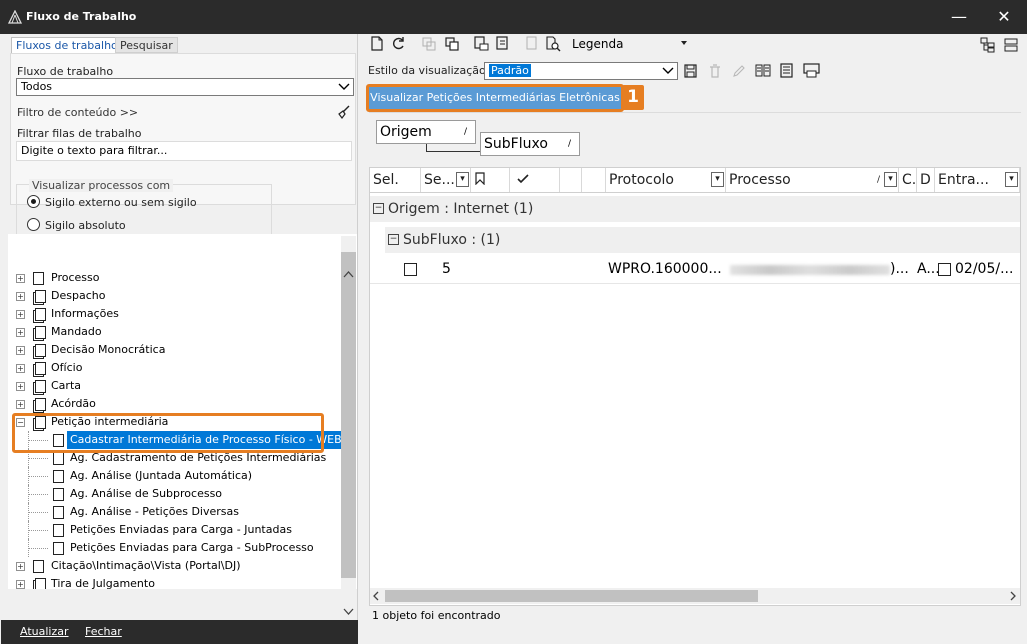  I want to click on document-icon, so click(38, 278).